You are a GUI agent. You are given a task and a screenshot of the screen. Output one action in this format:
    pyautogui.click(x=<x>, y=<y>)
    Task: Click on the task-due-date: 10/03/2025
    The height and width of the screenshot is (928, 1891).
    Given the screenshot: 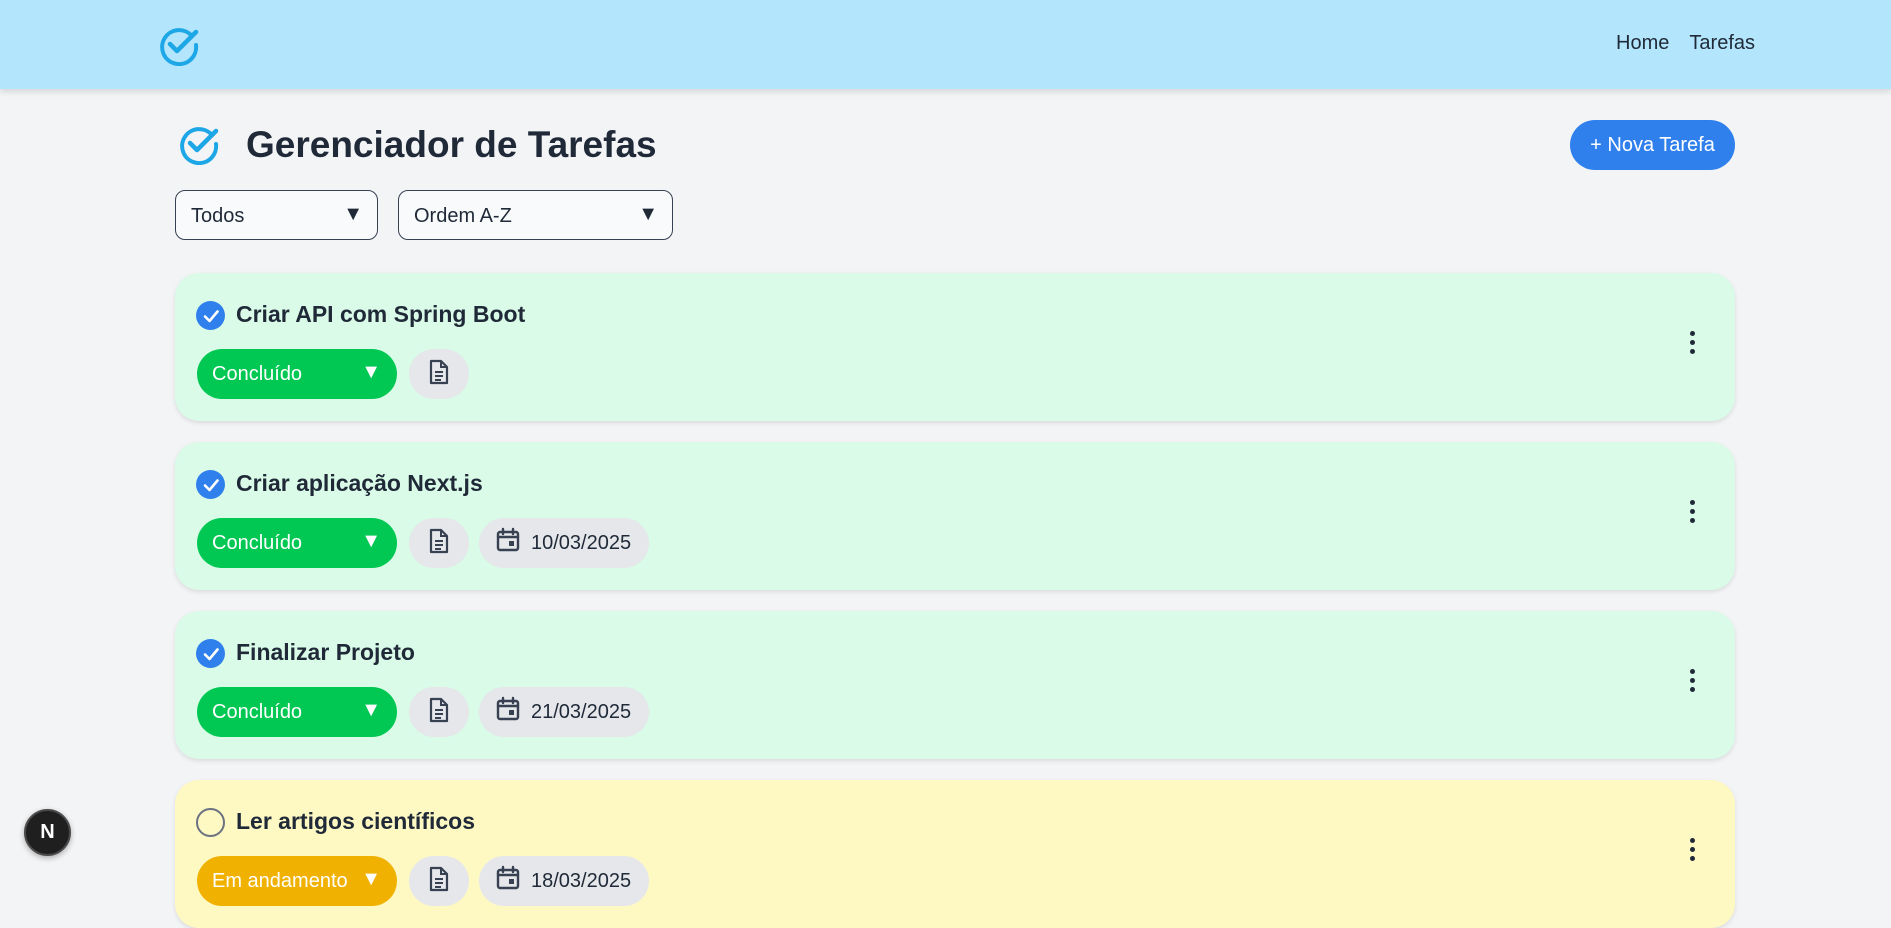 What is the action you would take?
    pyautogui.click(x=564, y=543)
    